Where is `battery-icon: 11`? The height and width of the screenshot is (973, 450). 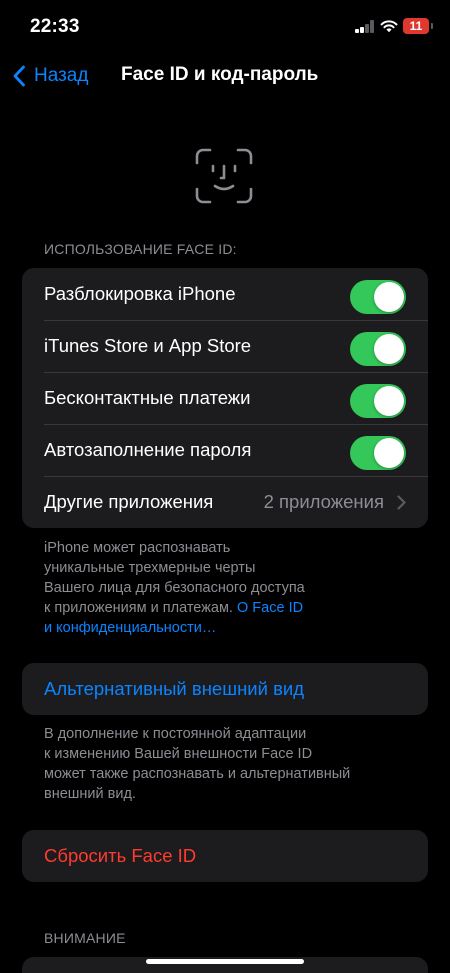 battery-icon: 11 is located at coordinates (416, 26).